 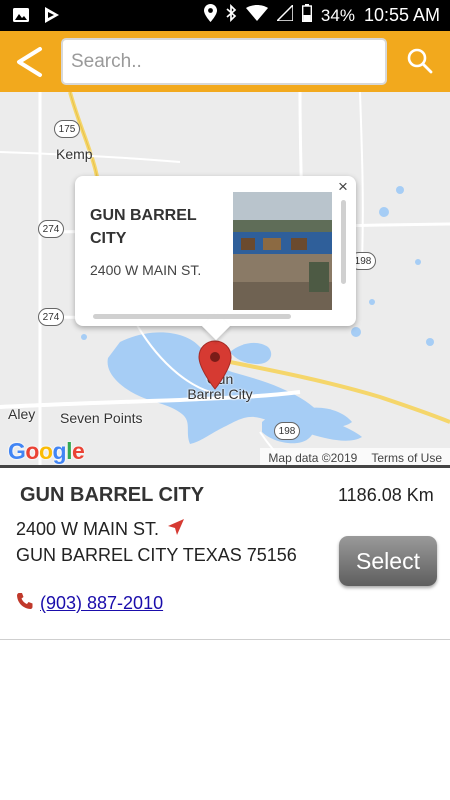 I want to click on select-button: Select, so click(x=388, y=561).